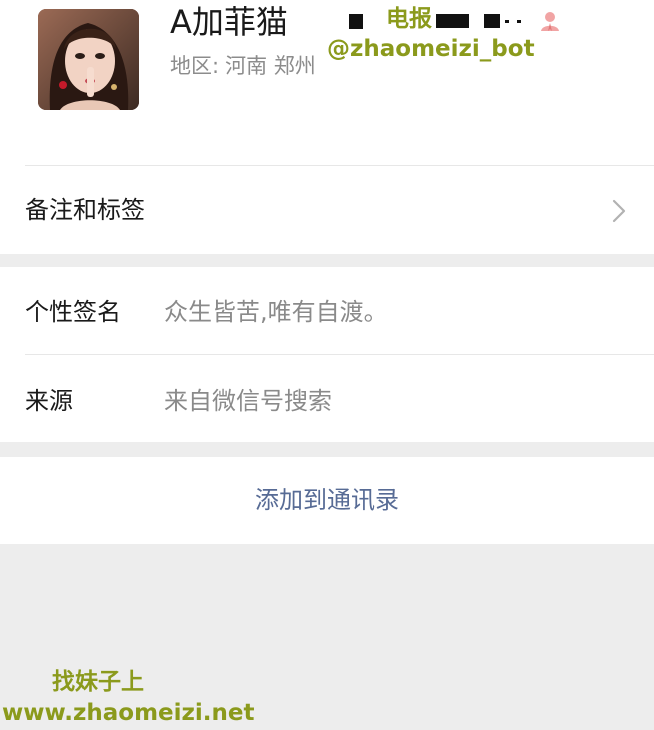 The image size is (654, 730). I want to click on region-info: 地区: 河南 郑州, so click(243, 66).